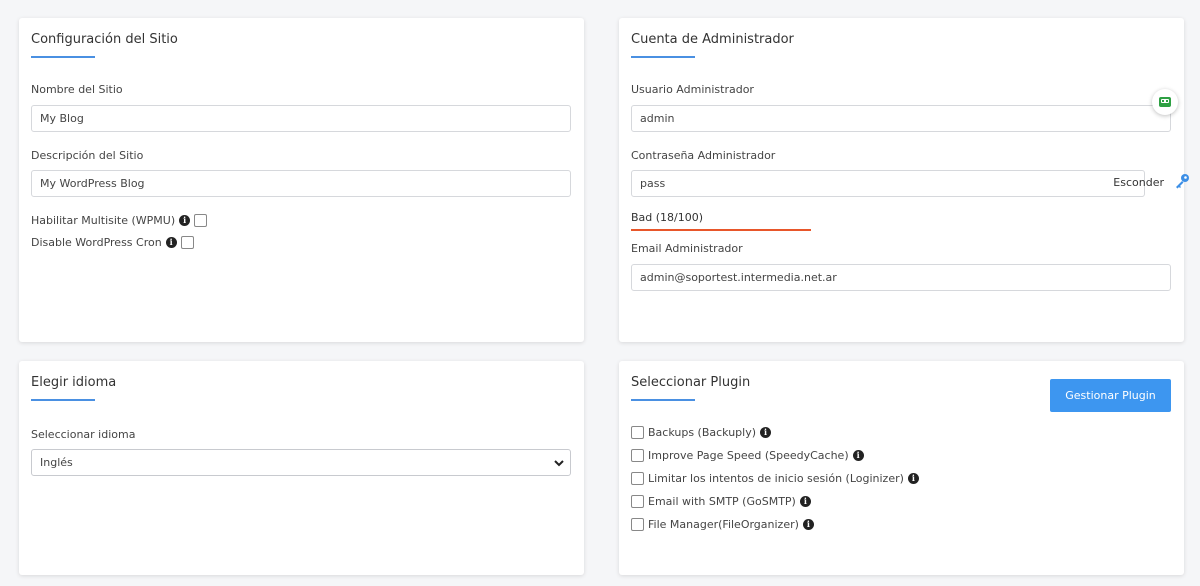 This screenshot has width=1200, height=586. I want to click on language-select: Inglés, so click(301, 462).